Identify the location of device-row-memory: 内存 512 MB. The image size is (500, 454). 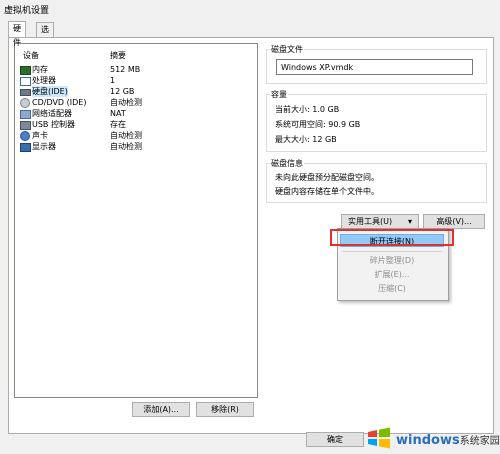
(135, 69).